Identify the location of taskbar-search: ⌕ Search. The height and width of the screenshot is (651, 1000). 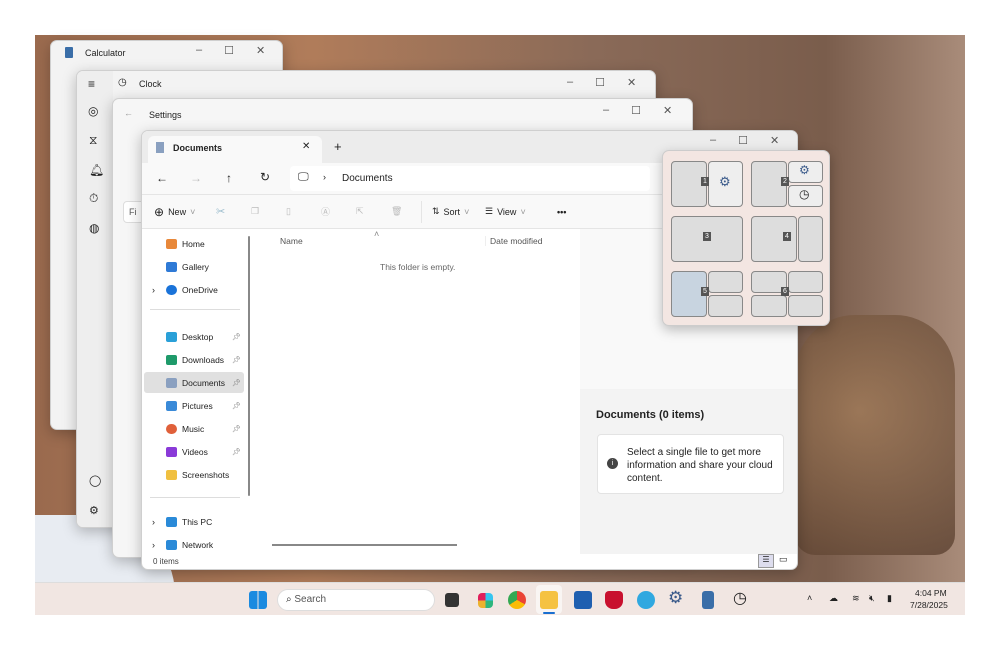
(356, 600).